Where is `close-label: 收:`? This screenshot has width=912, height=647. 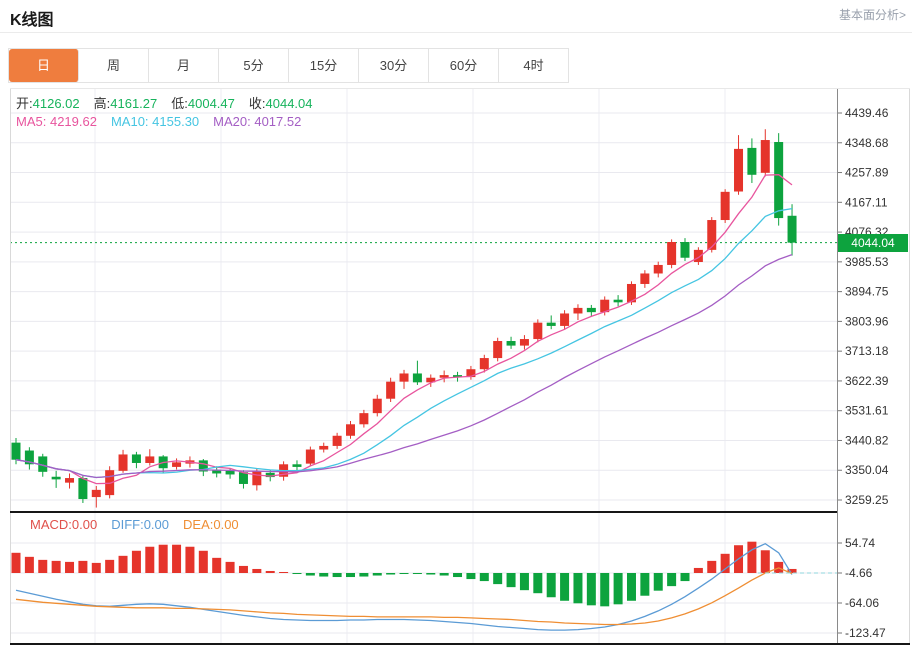
close-label: 收: is located at coordinates (257, 103).